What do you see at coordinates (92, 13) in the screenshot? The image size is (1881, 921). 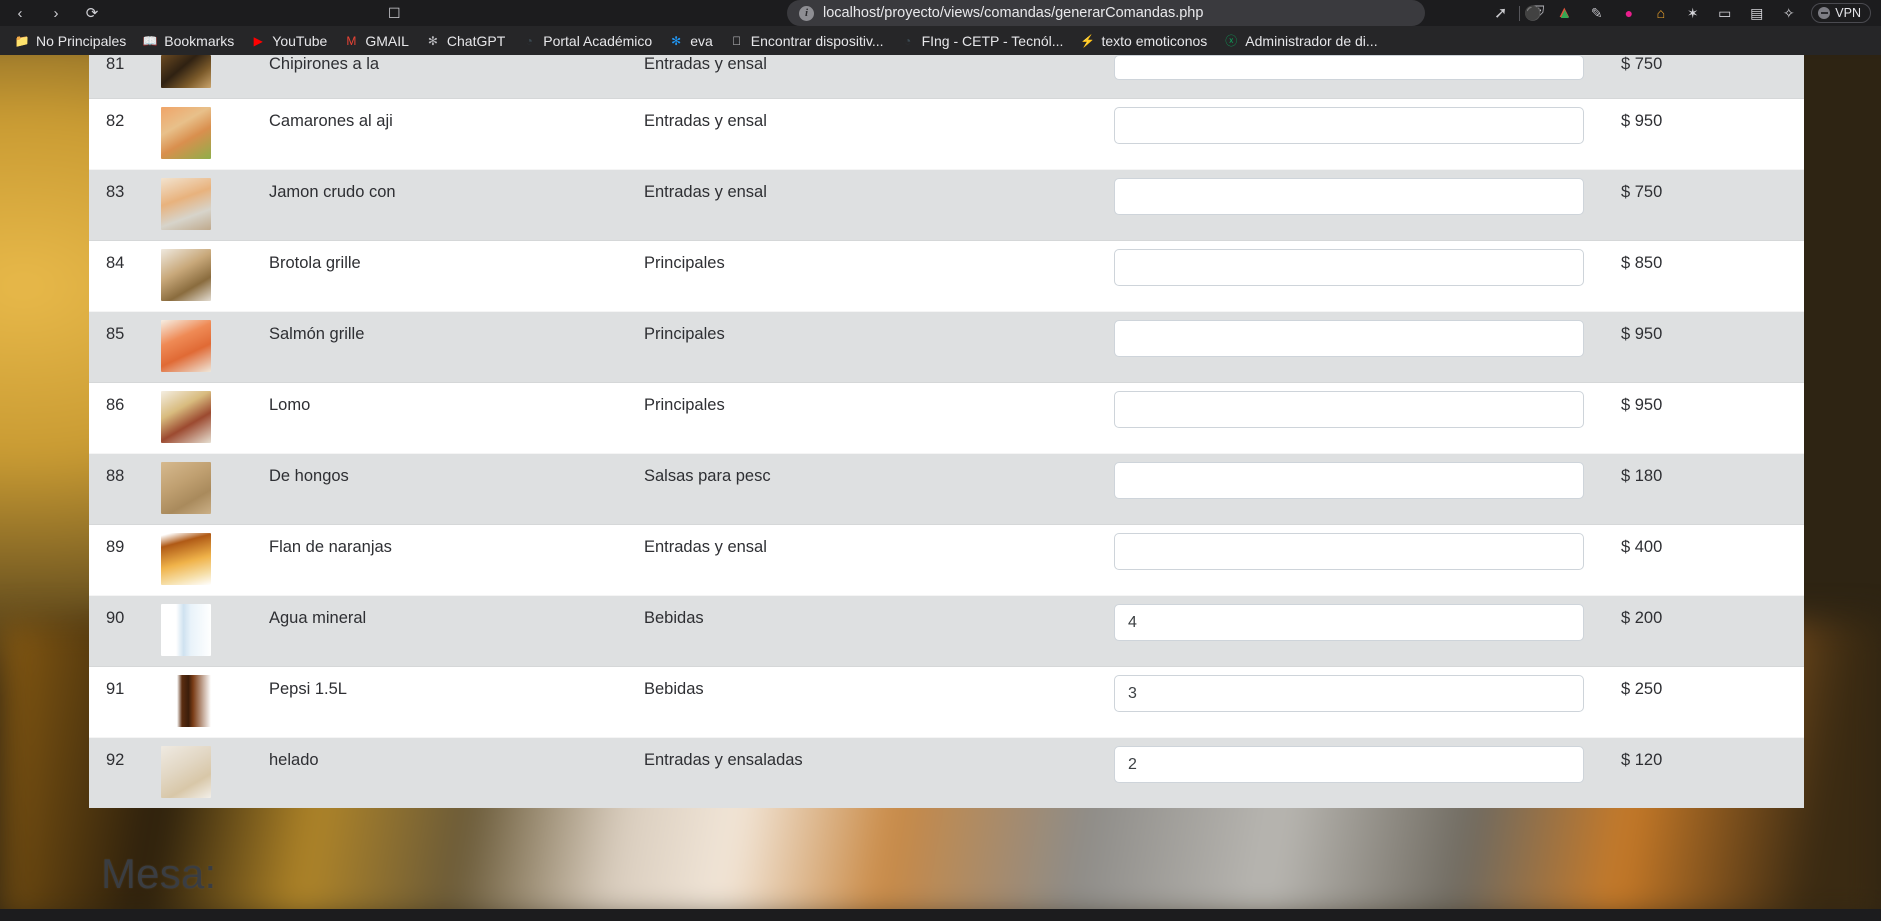 I see `reload-icon: ⟳` at bounding box center [92, 13].